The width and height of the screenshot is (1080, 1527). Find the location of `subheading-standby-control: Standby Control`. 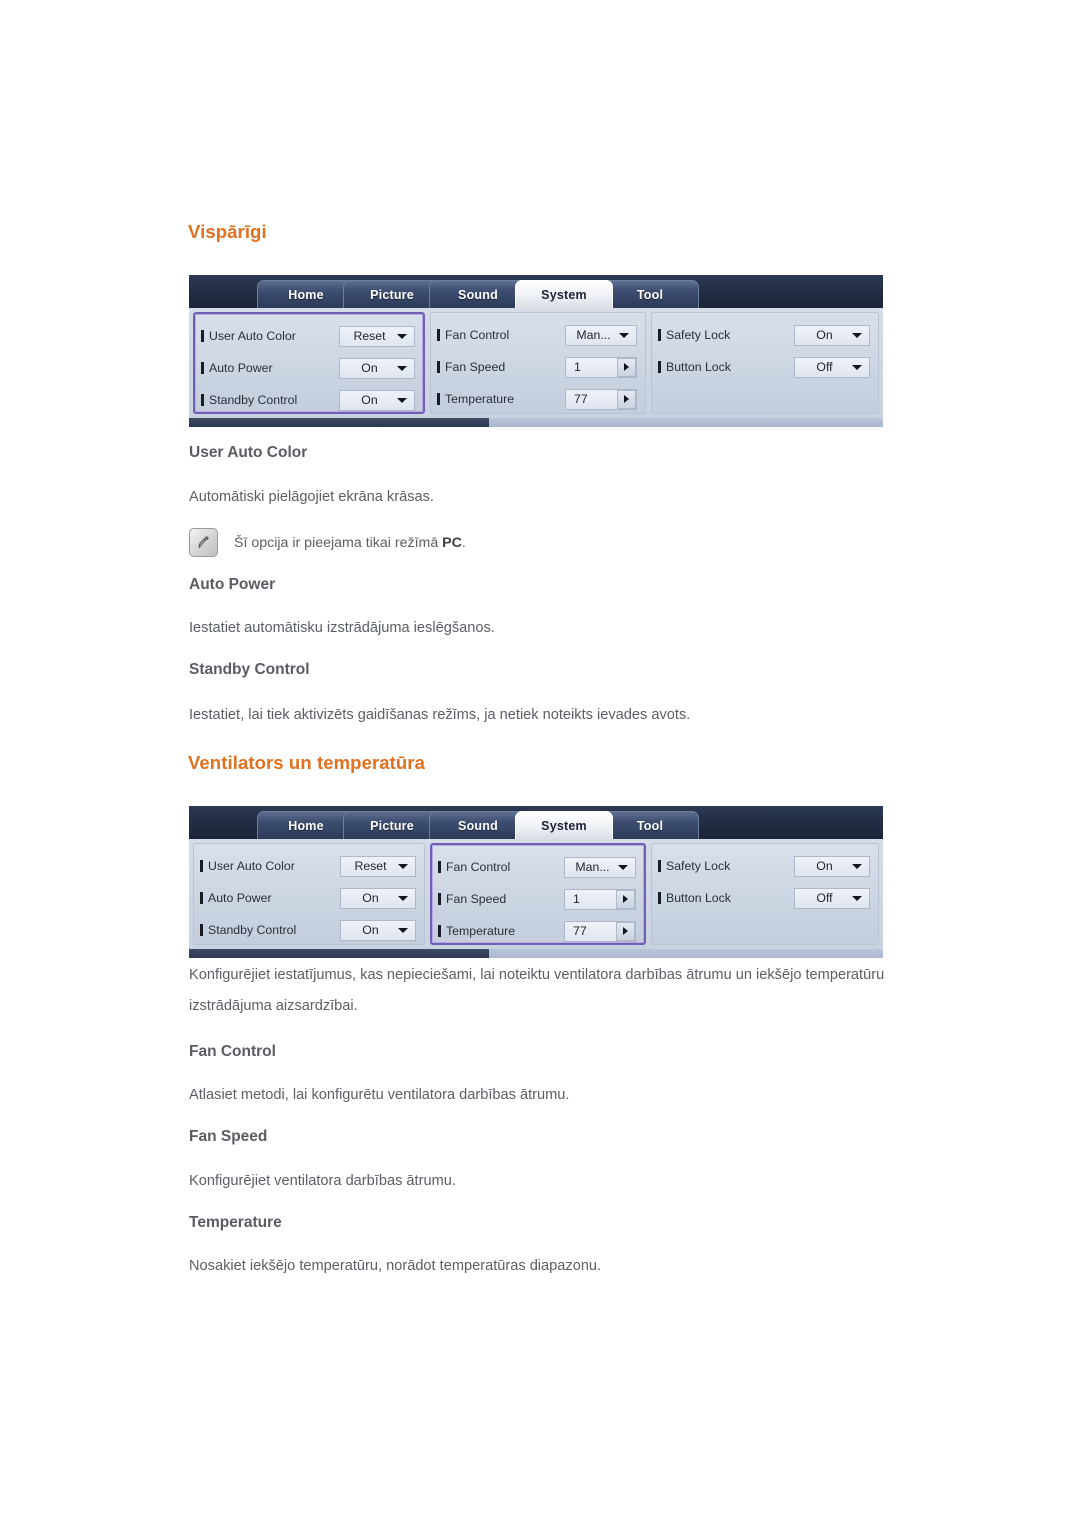

subheading-standby-control: Standby Control is located at coordinates (249, 669).